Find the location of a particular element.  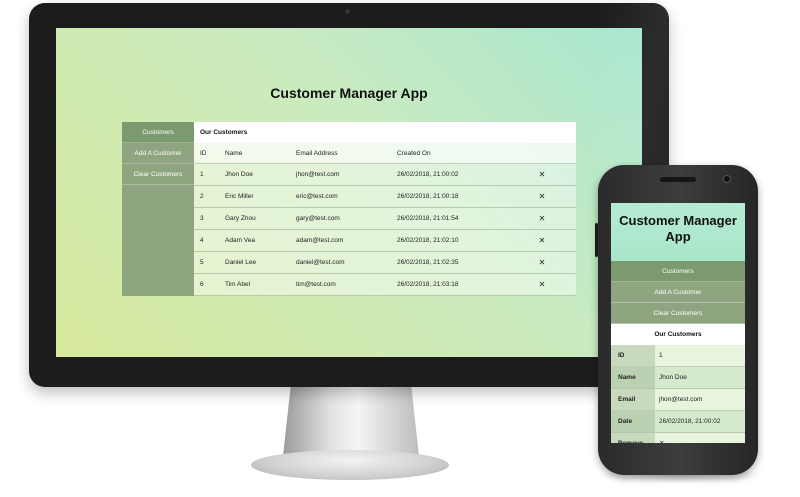

cell-id: 4 is located at coordinates (202, 240).